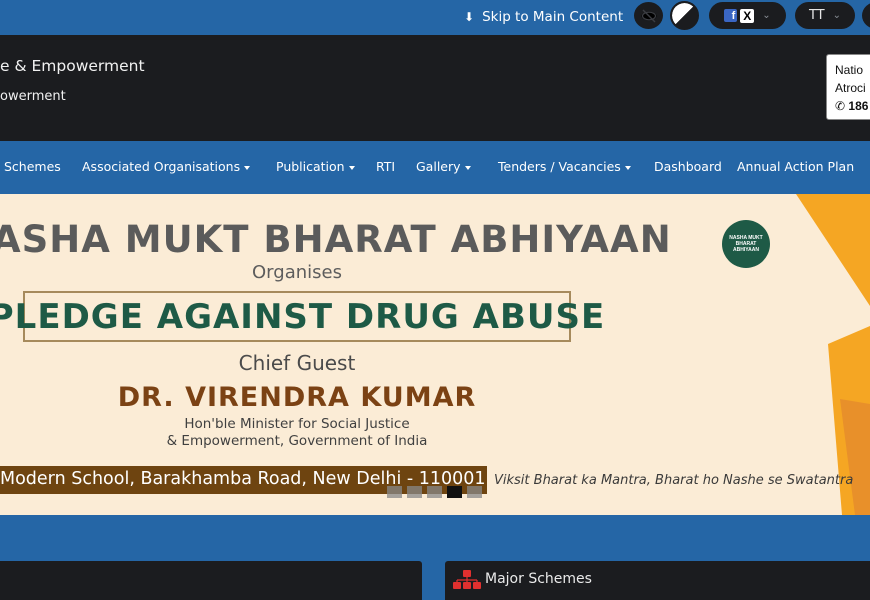  Describe the element at coordinates (211, 580) in the screenshot. I see `left-panel` at that location.